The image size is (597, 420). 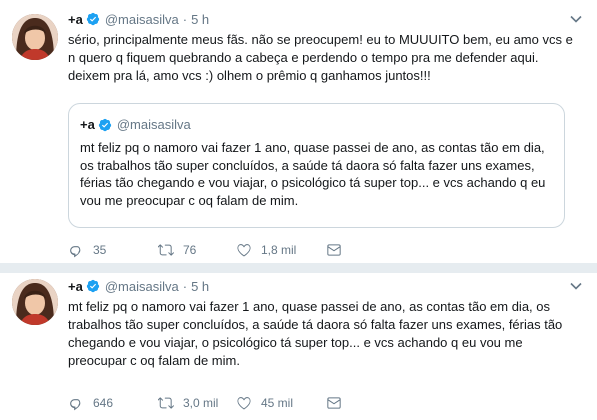 I want to click on tweet-actions: 35 76 1,8 mil, so click(x=242, y=250).